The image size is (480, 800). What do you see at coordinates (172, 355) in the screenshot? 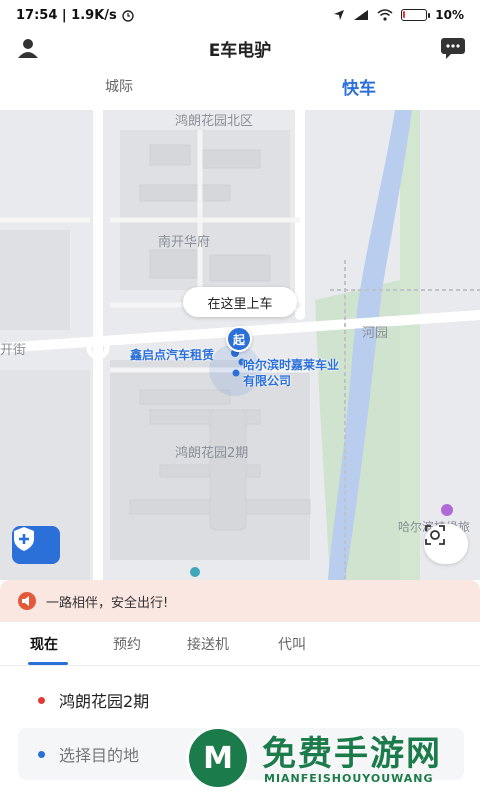
I see `poi-car-rental: 鑫启点汽车租赁` at bounding box center [172, 355].